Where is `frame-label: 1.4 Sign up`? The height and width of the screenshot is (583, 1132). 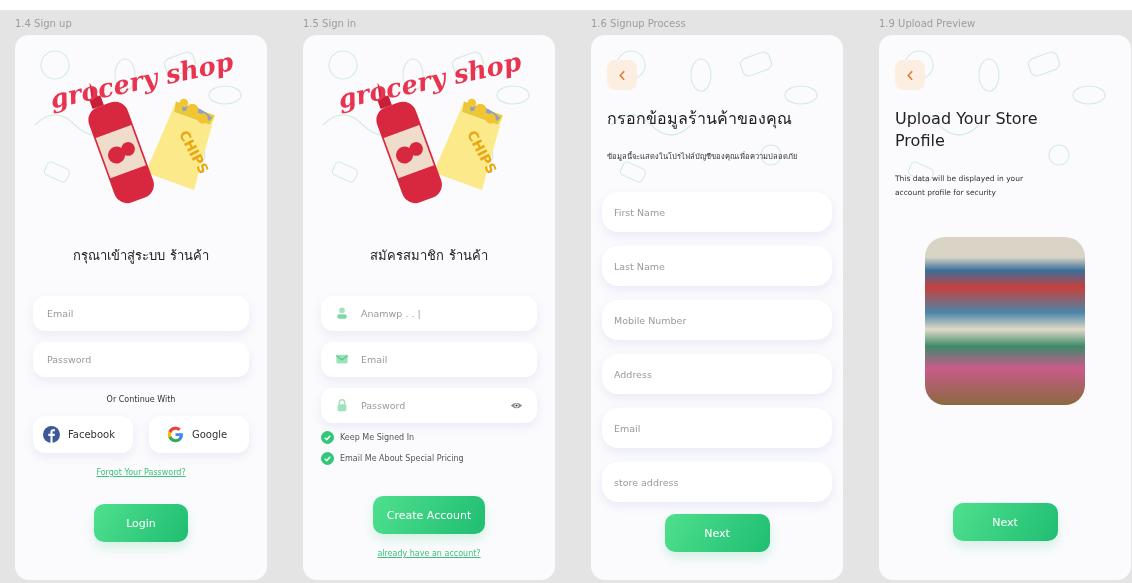
frame-label: 1.4 Sign up is located at coordinates (44, 24).